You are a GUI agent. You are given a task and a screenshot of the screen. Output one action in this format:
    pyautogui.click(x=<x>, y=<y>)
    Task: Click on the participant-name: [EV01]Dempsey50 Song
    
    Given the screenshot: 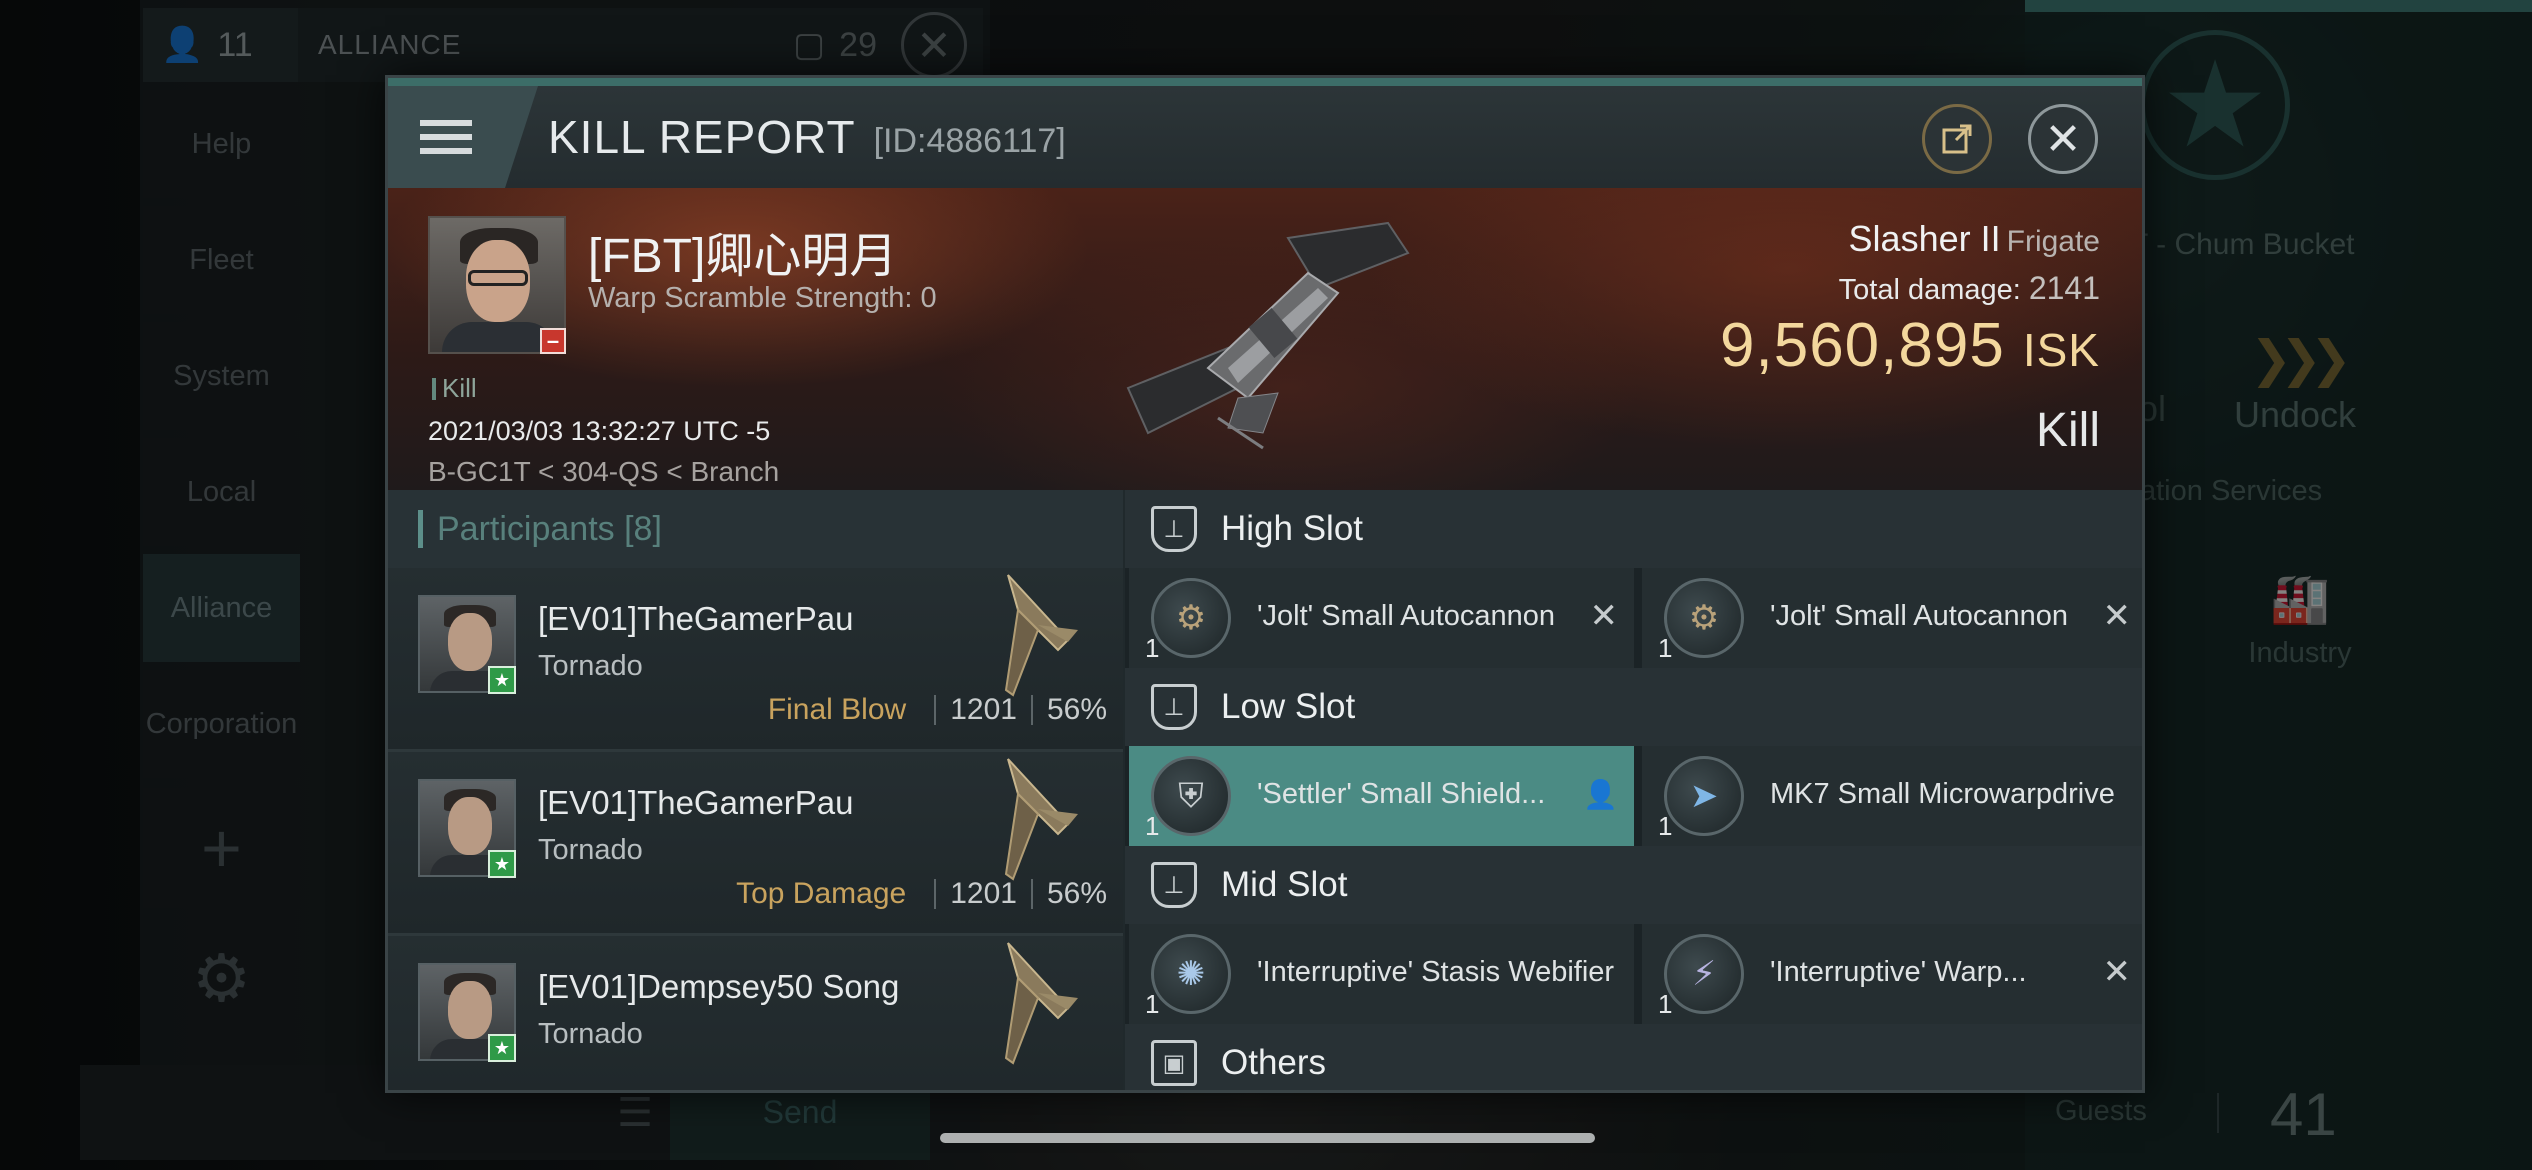 What is the action you would take?
    pyautogui.click(x=719, y=986)
    